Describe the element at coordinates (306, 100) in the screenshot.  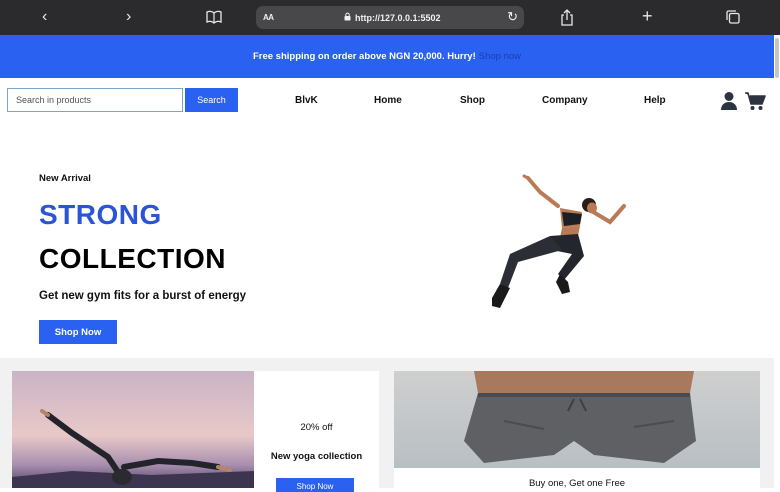
I see `nav-brand: BlvK` at that location.